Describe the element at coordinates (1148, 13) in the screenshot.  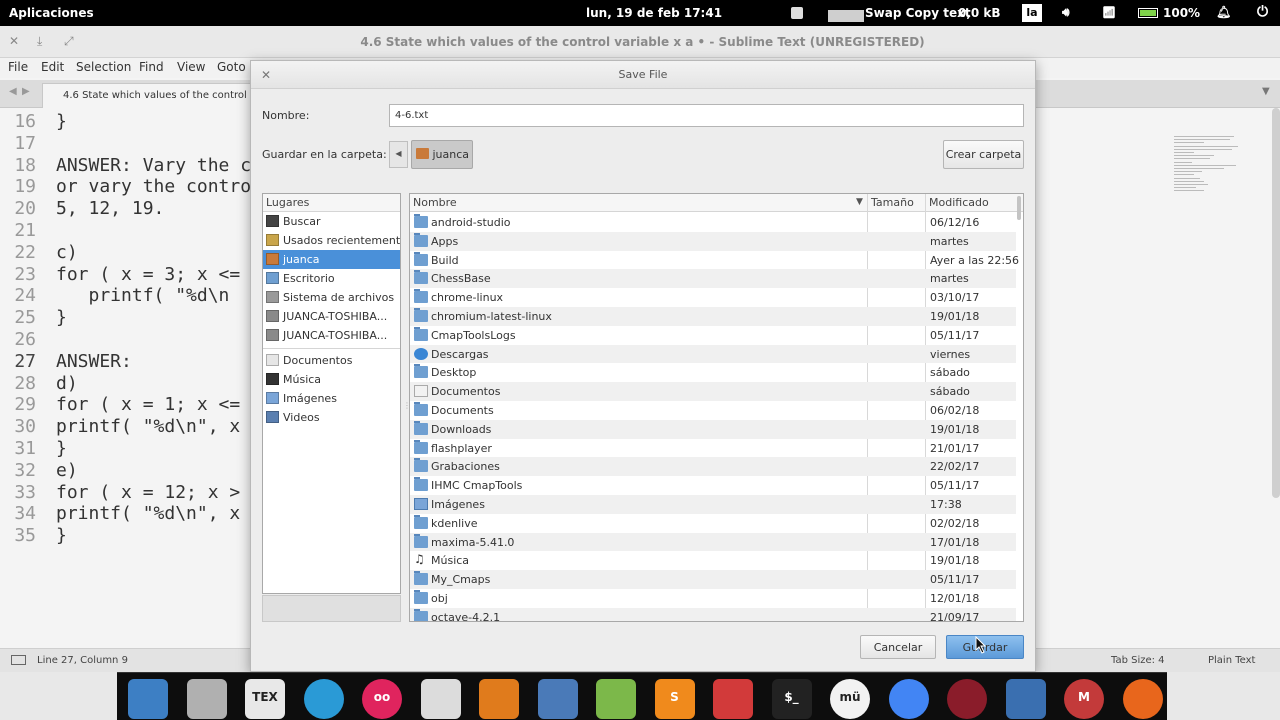
I see `battery-icon` at that location.